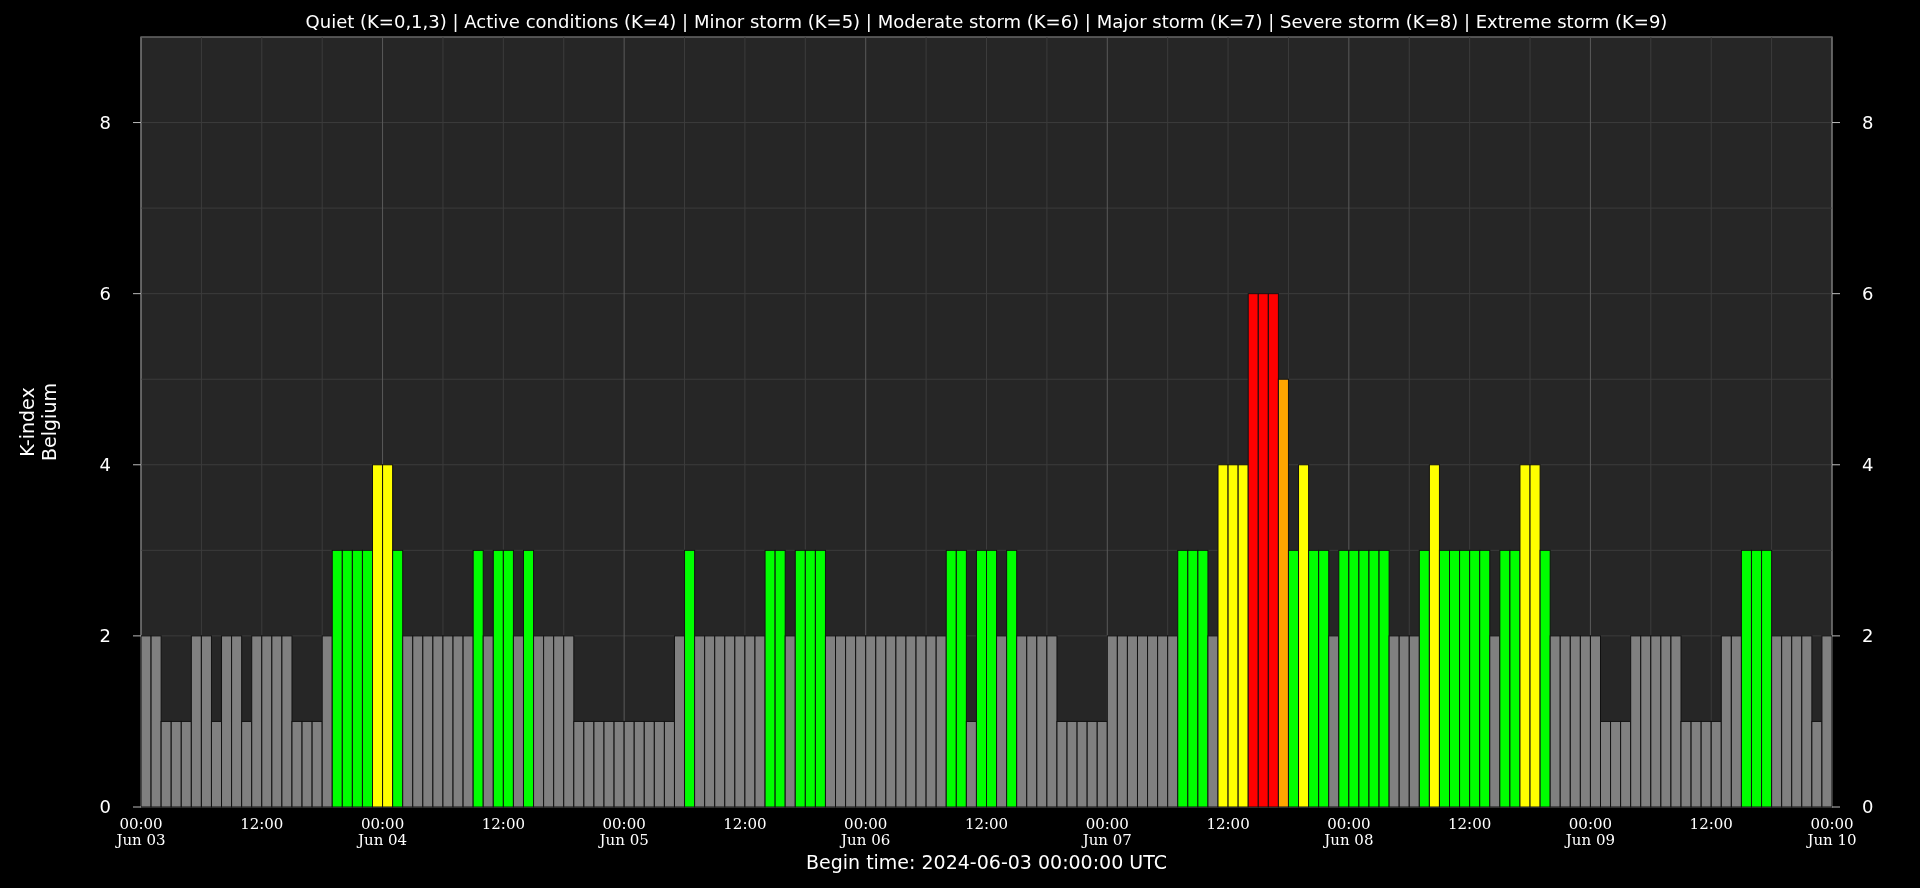  Describe the element at coordinates (986, 862) in the screenshot. I see `axis-title: Begin time: 2024-06-03 00:00:00 UTC` at that location.